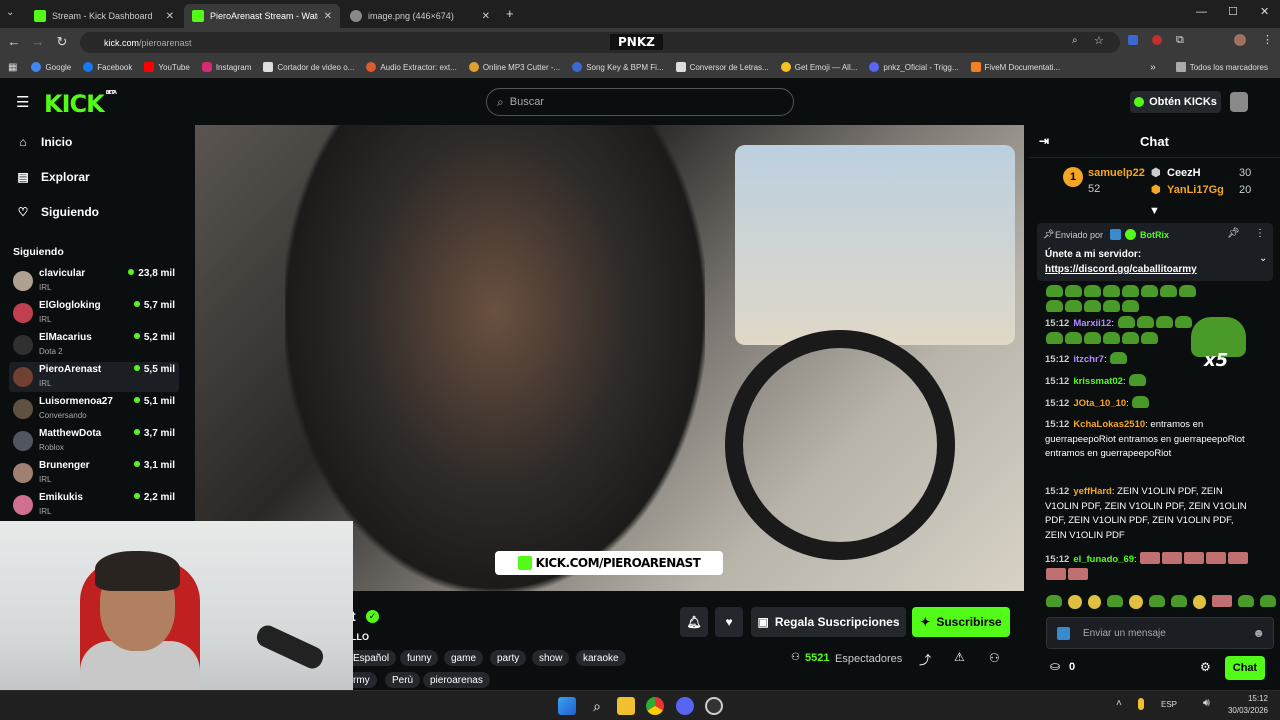  Describe the element at coordinates (1206, 703) in the screenshot. I see `volume-icon: 🔊︎` at that location.